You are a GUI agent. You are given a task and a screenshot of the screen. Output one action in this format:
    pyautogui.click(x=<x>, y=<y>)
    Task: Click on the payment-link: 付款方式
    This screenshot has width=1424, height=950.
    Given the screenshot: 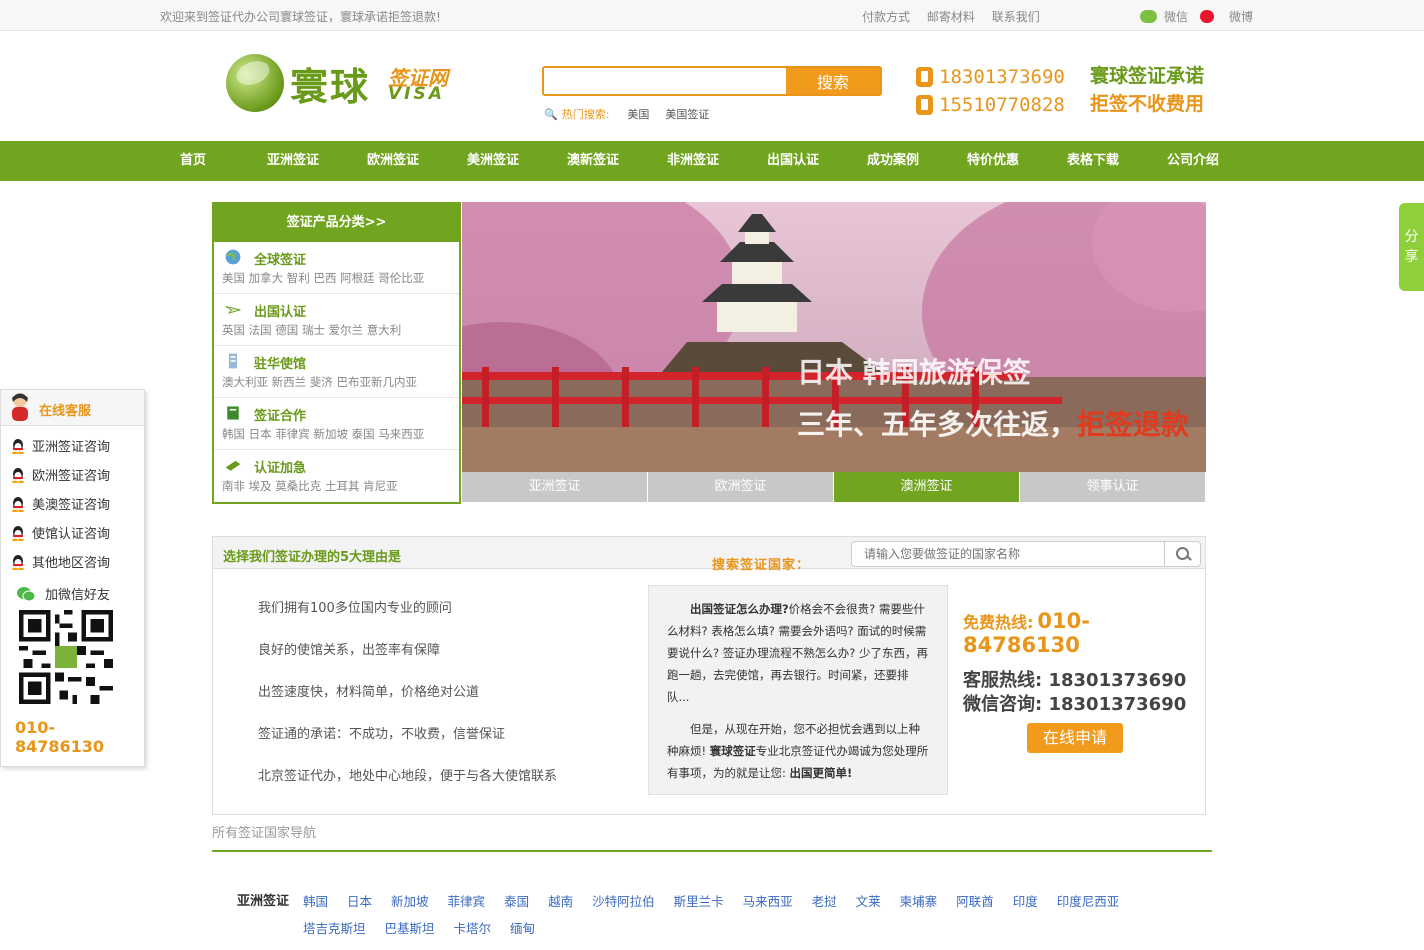 What is the action you would take?
    pyautogui.click(x=886, y=17)
    